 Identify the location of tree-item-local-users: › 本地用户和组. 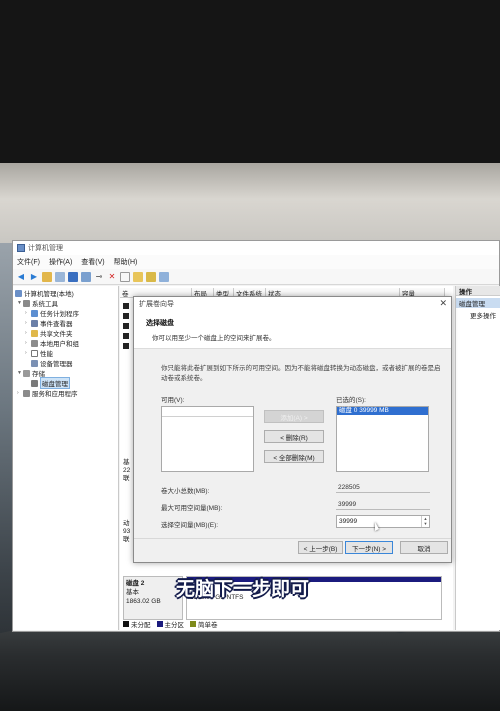
(65, 343).